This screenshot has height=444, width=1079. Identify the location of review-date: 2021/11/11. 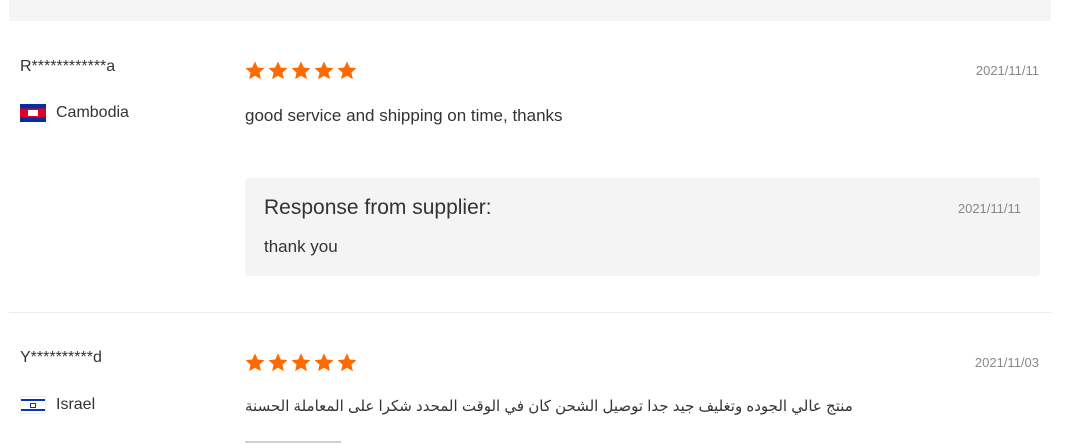
(1007, 70).